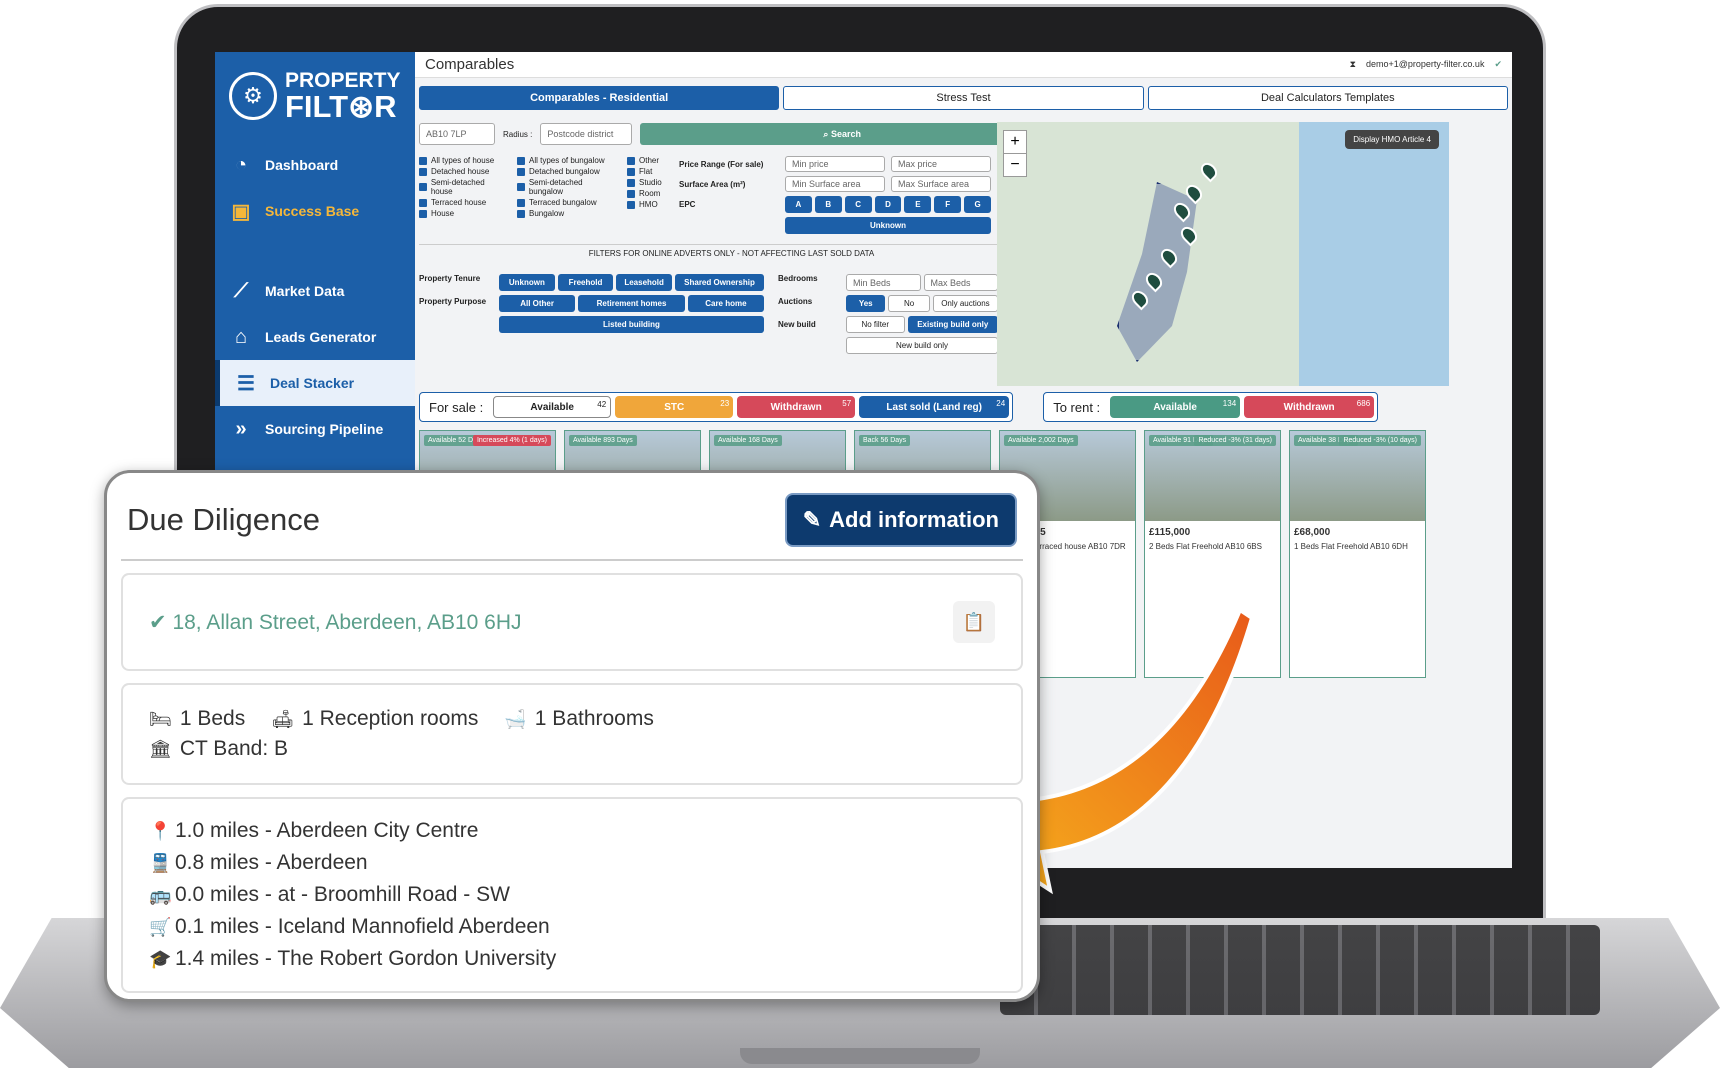 This screenshot has width=1720, height=1090. I want to click on radius-label: Radius :, so click(518, 134).